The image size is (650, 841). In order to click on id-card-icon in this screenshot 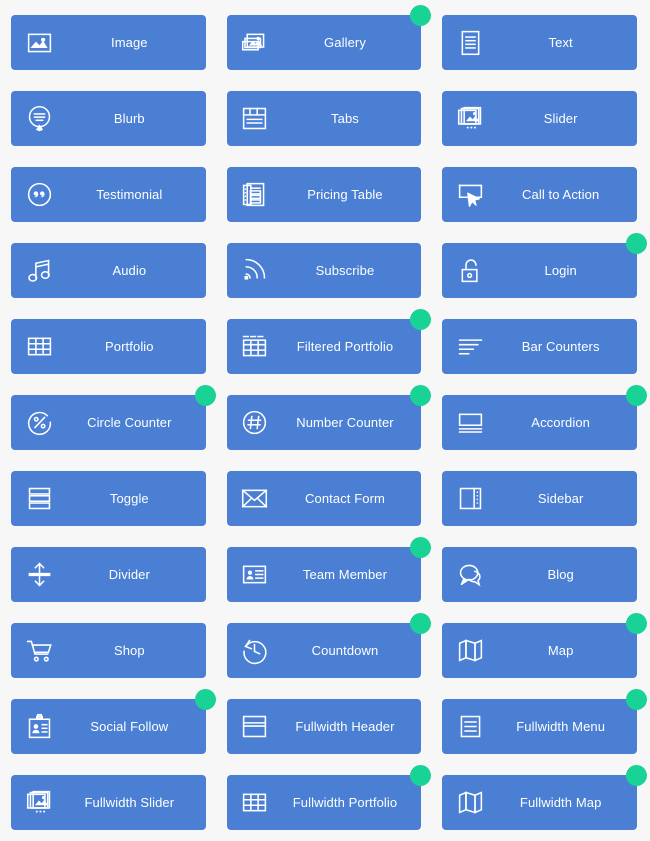, I will do `click(253, 574)`.